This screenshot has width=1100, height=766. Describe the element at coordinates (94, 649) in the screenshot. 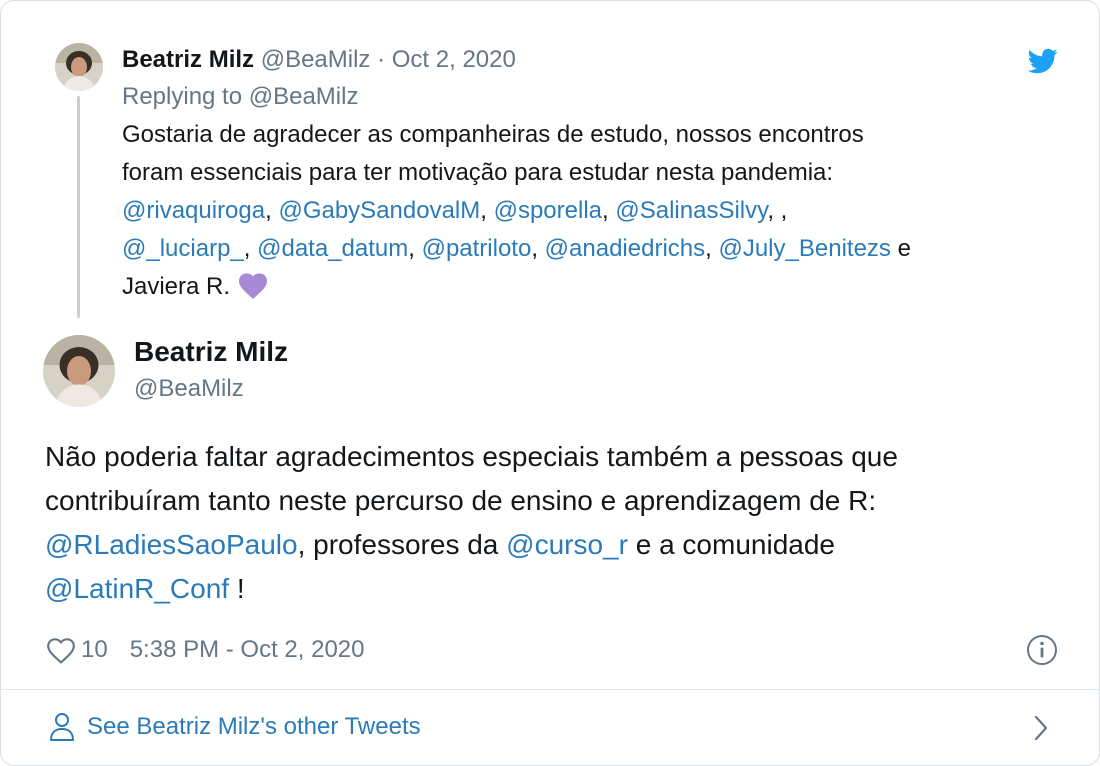

I see `like-count: 10` at that location.